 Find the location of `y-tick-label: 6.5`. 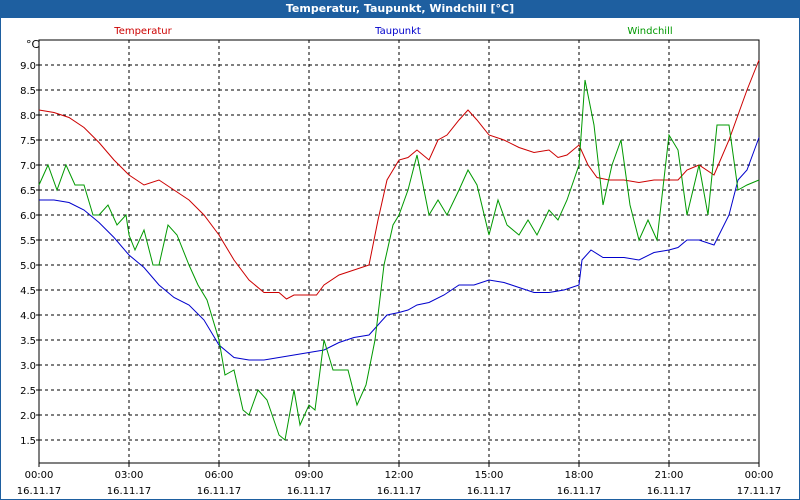

y-tick-label: 6.5 is located at coordinates (28, 191).